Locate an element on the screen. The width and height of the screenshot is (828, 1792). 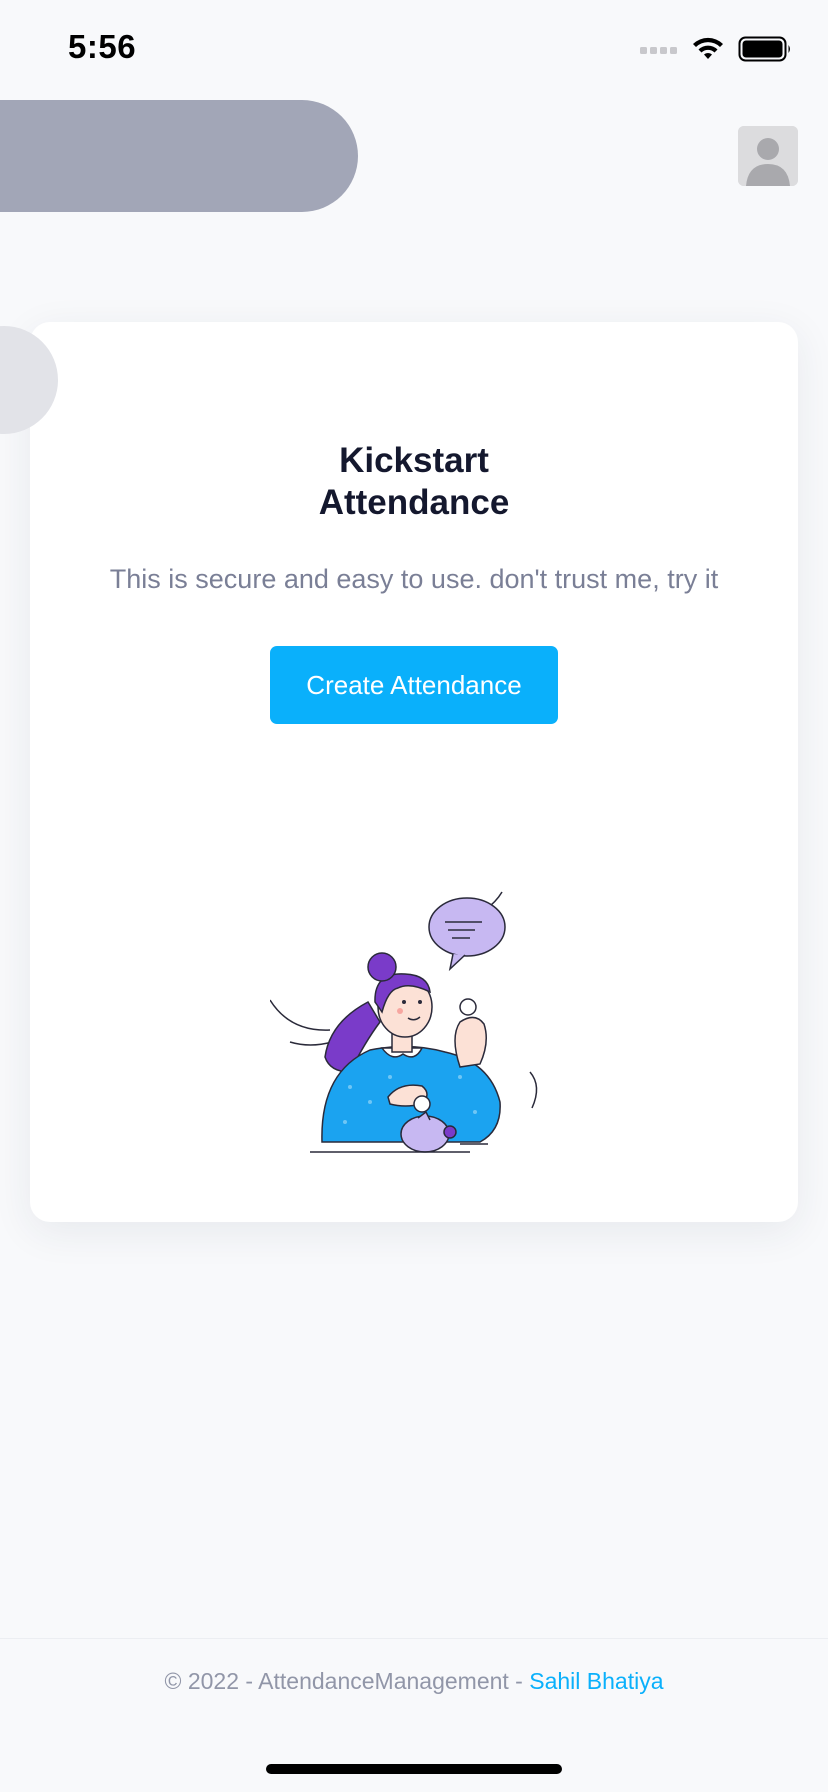
card-title-line-2: Attendance is located at coordinates (414, 502).